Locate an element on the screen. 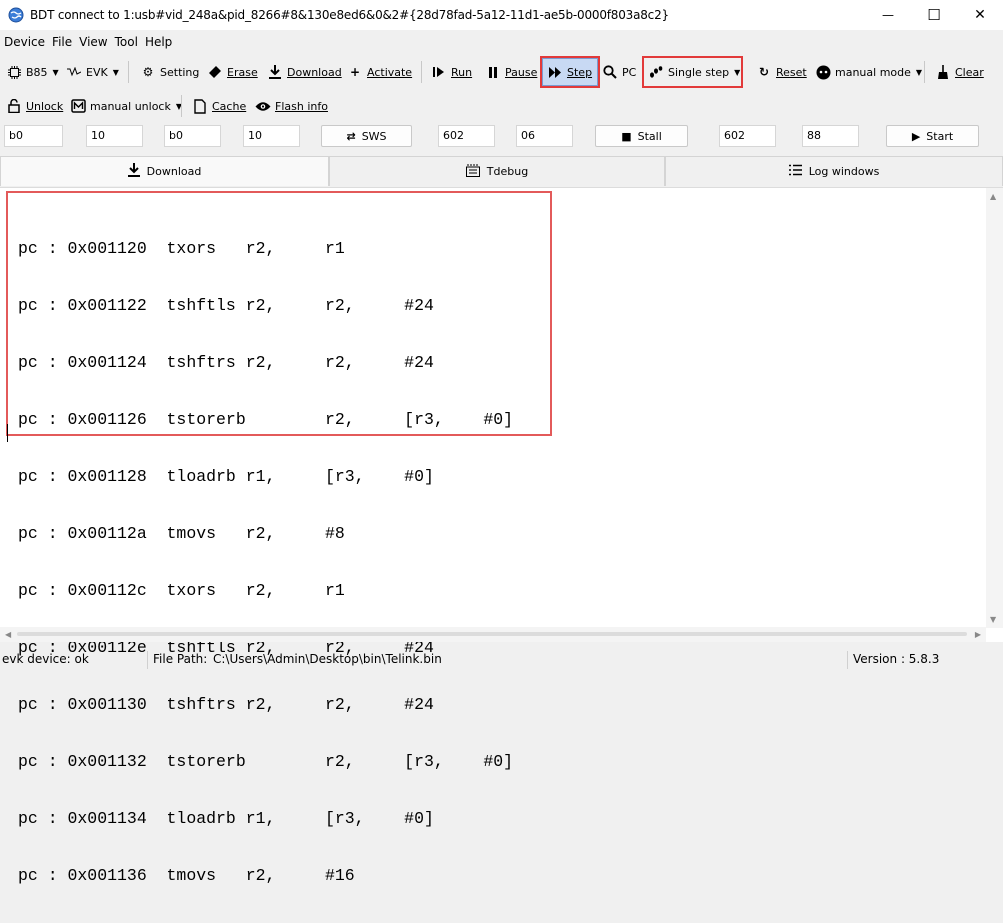 This screenshot has height=923, width=1003. value-field-2: 10 is located at coordinates (271, 136).